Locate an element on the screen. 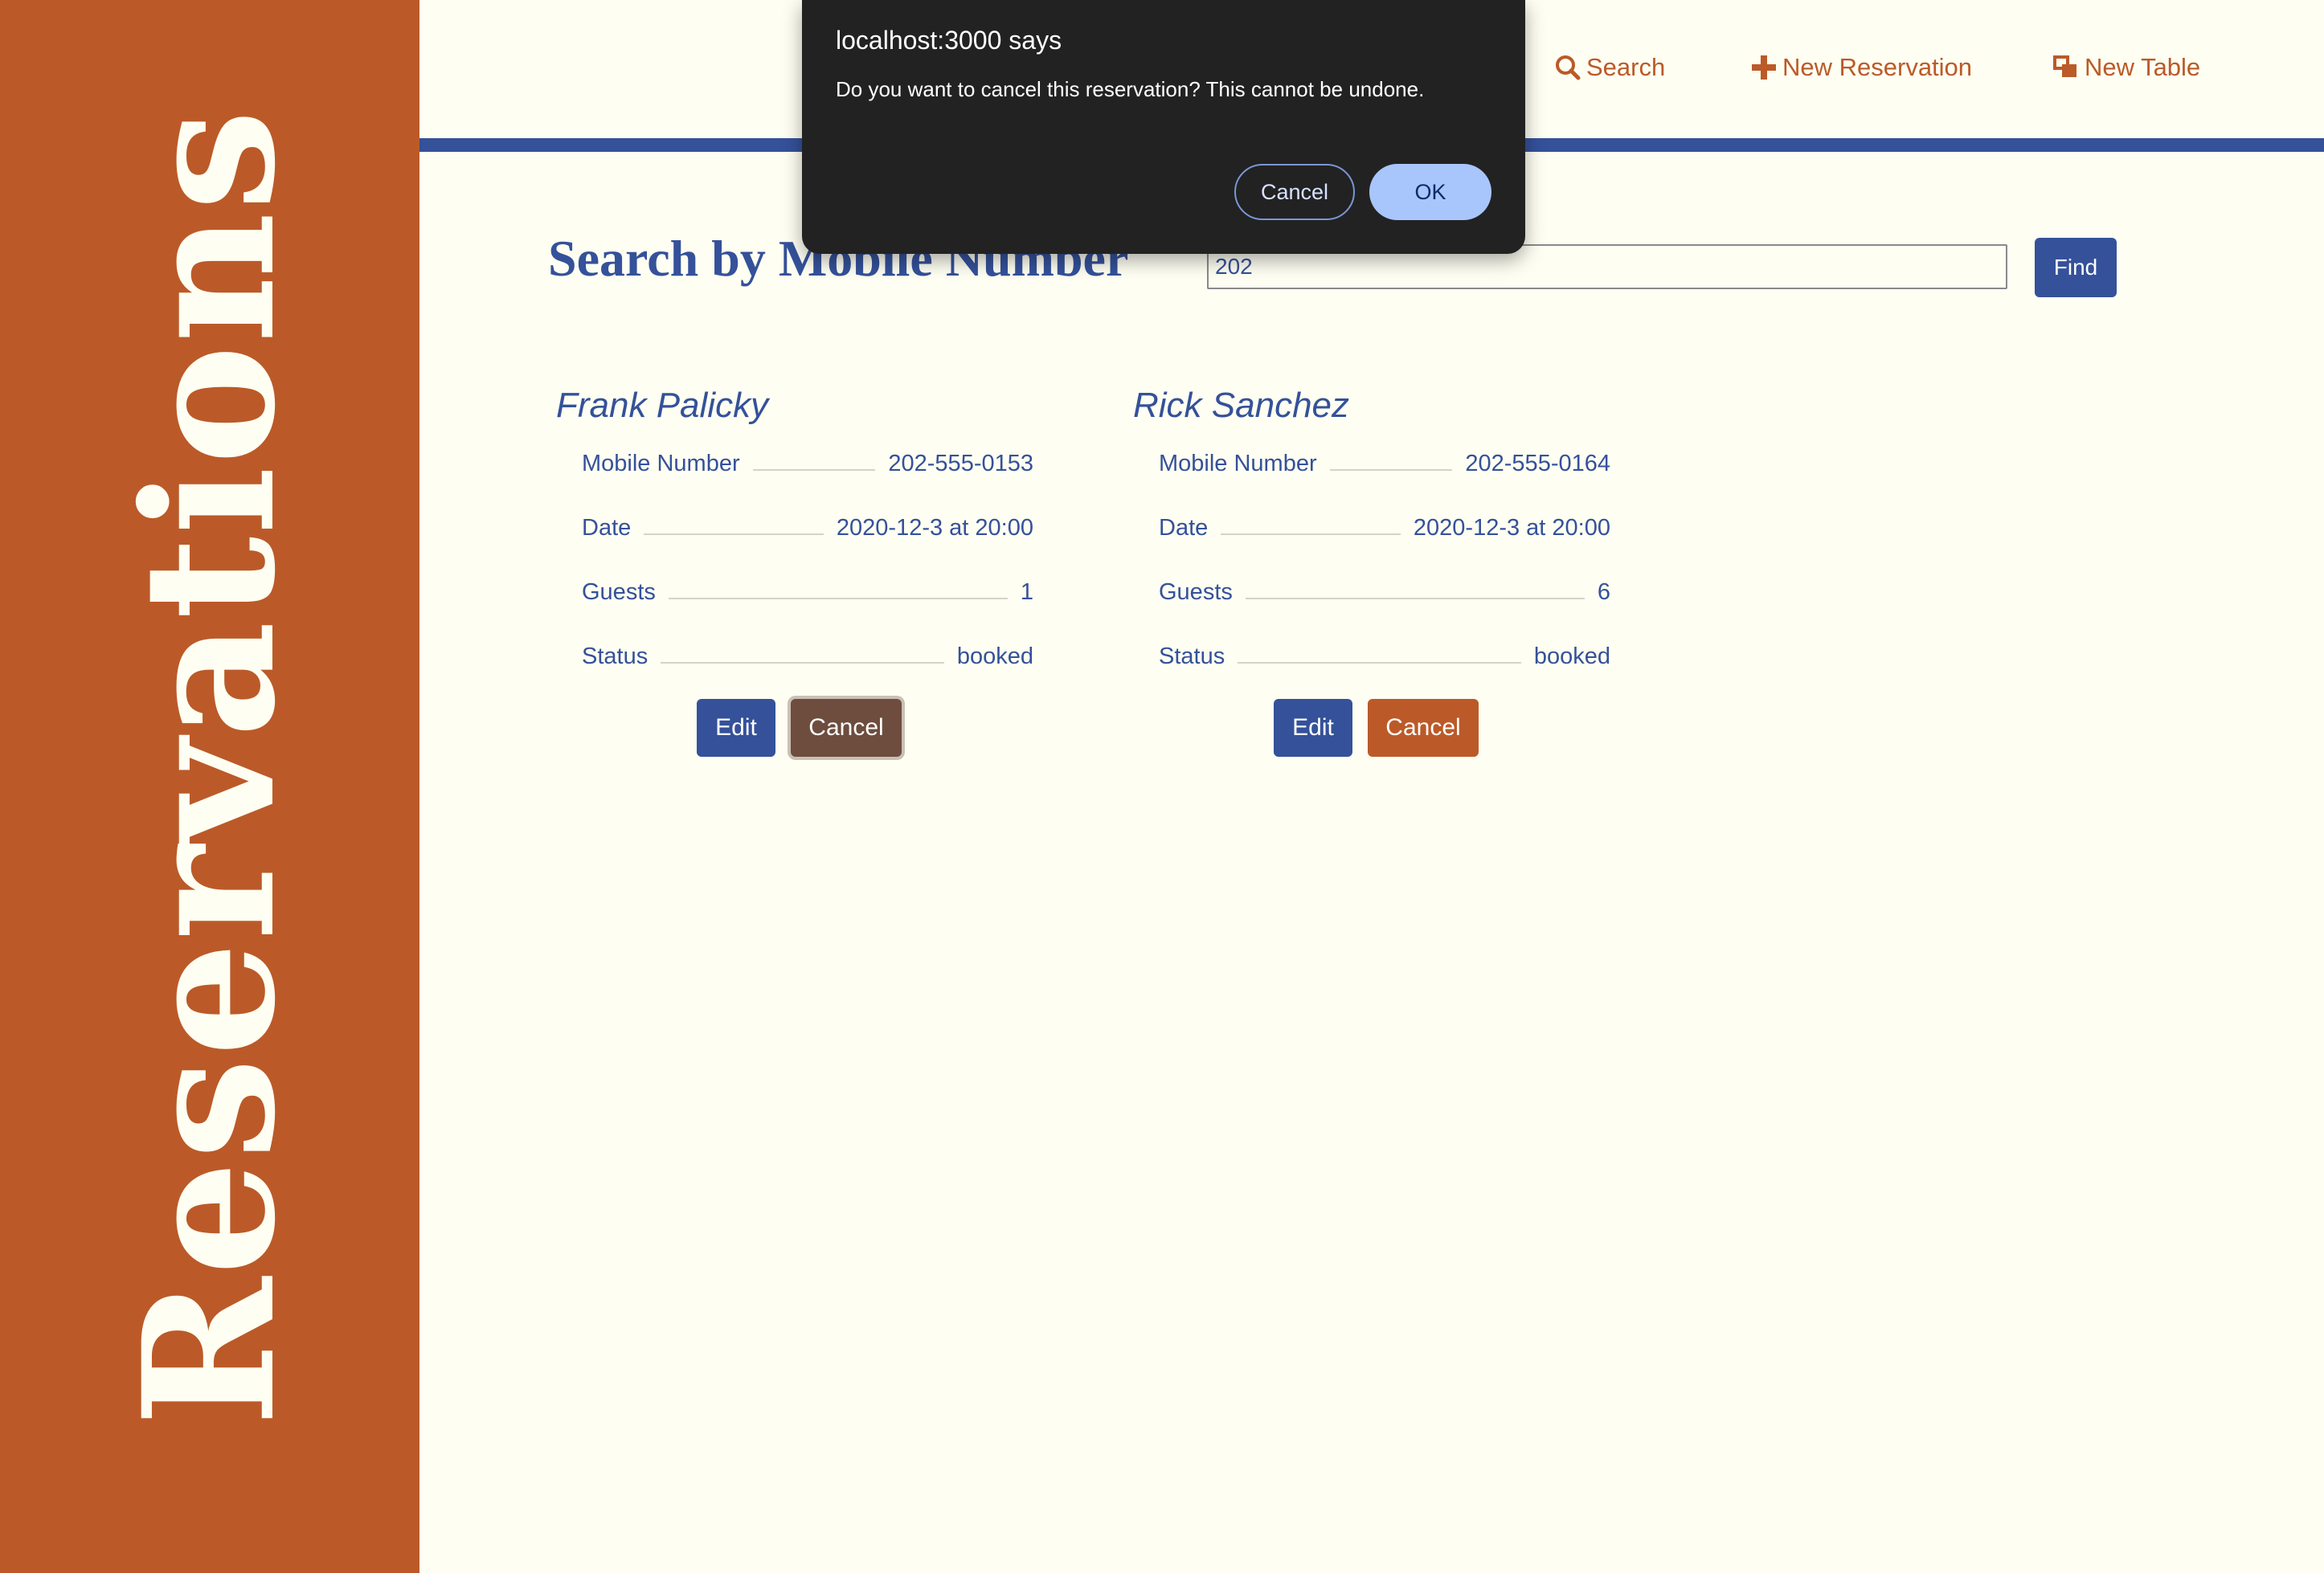  detail-row-guests: Guests 6 is located at coordinates (1385, 590).